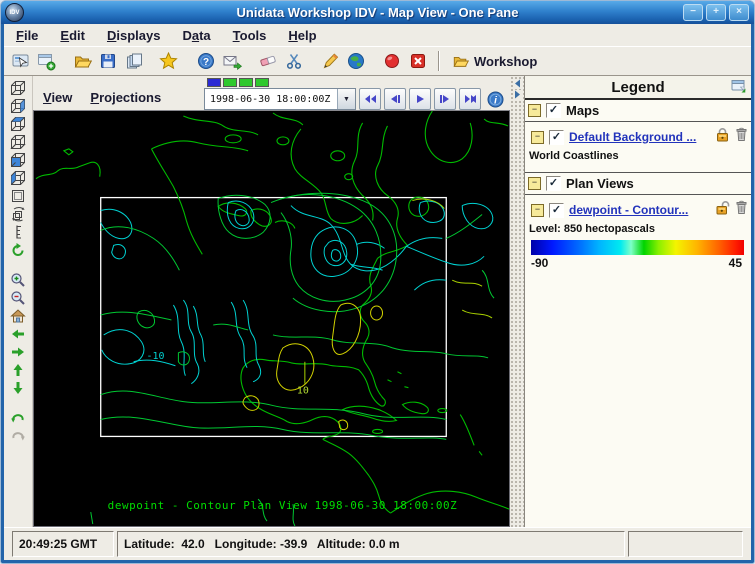  What do you see at coordinates (18, 159) in the screenshot?
I see `front-view-icon` at bounding box center [18, 159].